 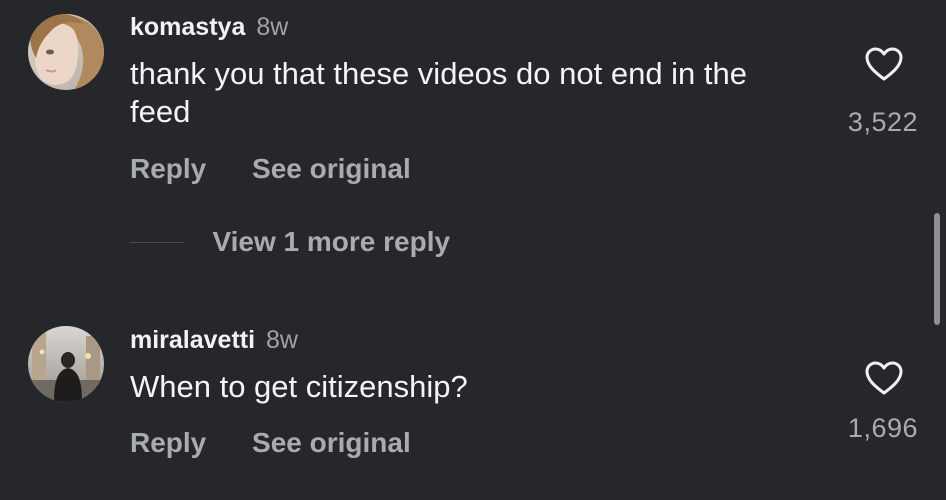 I want to click on comment-meta: komastya 8w, so click(x=209, y=27).